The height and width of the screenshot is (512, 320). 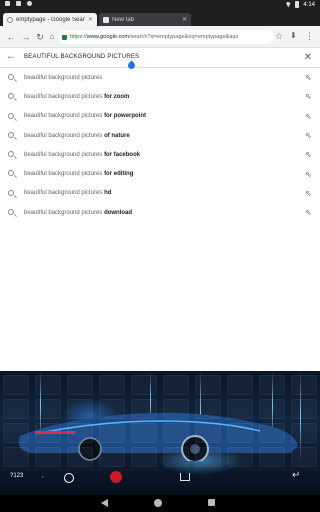 What do you see at coordinates (7, 3) in the screenshot?
I see `settings-icon` at bounding box center [7, 3].